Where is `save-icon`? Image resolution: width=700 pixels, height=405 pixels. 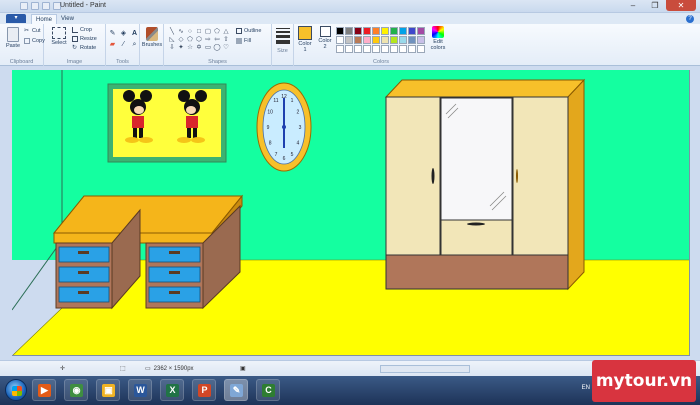
save-icon is located at coordinates (35, 6).